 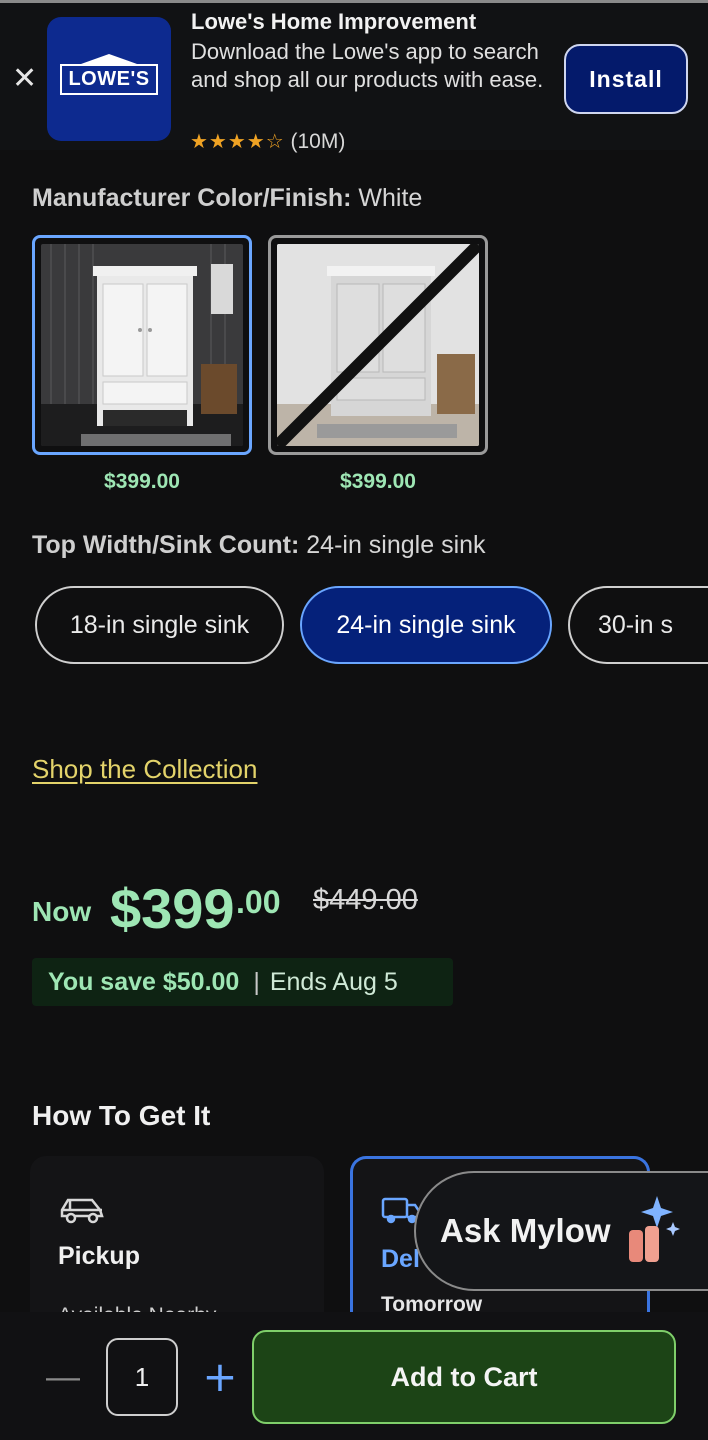 What do you see at coordinates (220, 1377) in the screenshot?
I see `increase-quantity-button: +` at bounding box center [220, 1377].